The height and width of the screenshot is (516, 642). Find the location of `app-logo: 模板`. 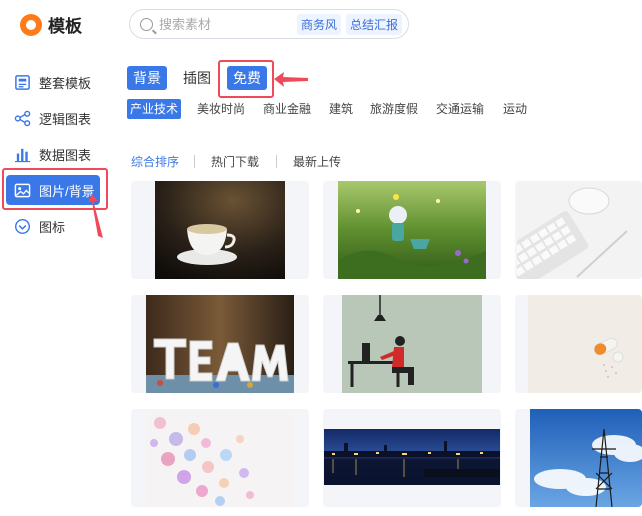

app-logo: 模板 is located at coordinates (51, 24).